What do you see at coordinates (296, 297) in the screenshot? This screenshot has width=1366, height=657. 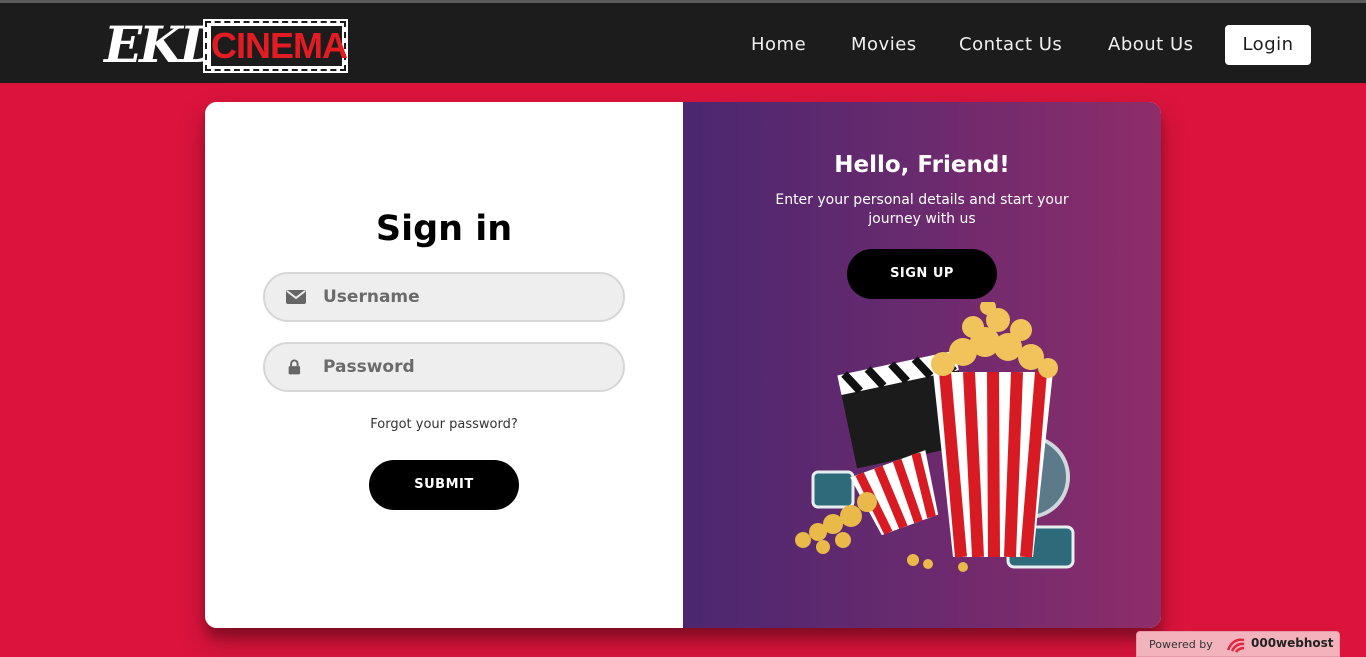 I see `envelope-icon` at bounding box center [296, 297].